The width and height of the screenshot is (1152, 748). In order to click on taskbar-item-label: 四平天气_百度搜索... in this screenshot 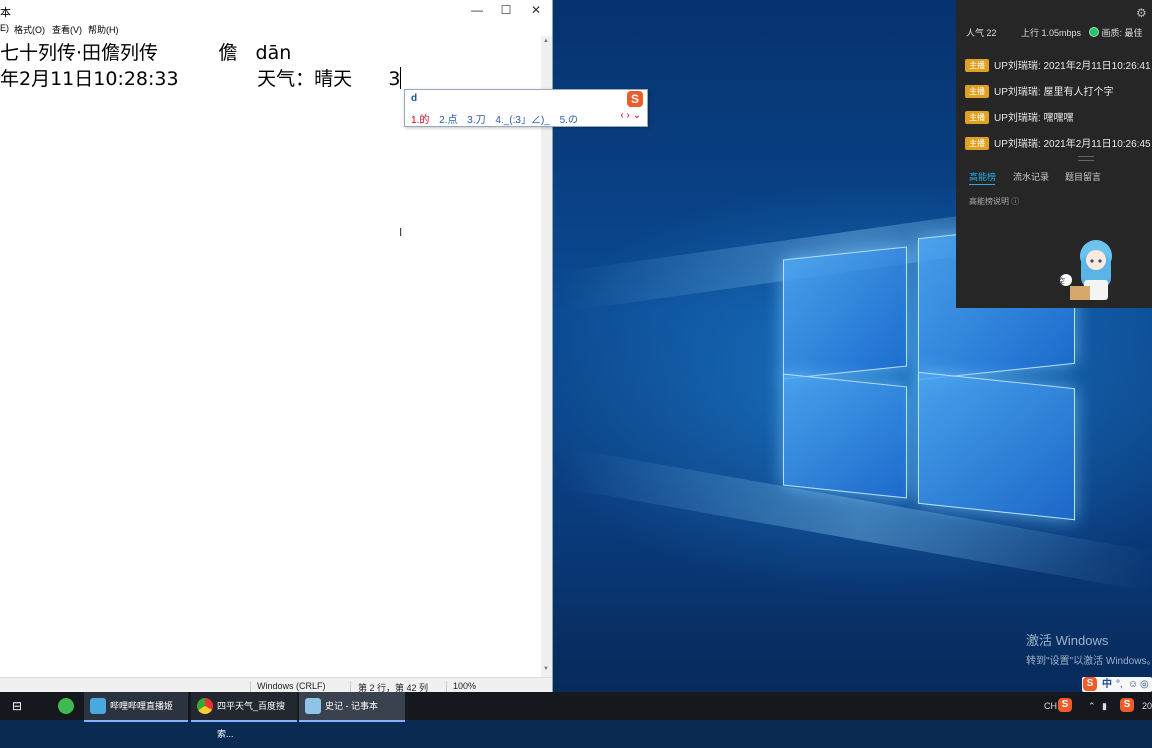, I will do `click(251, 720)`.